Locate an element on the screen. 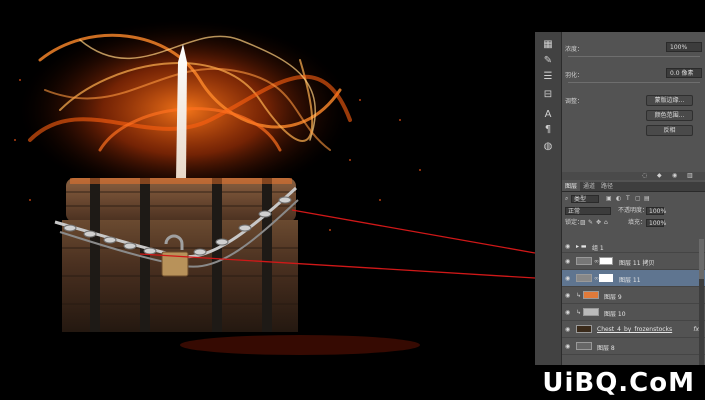 This screenshot has width=705, height=400. load-selection-icon: ◌ is located at coordinates (644, 176).